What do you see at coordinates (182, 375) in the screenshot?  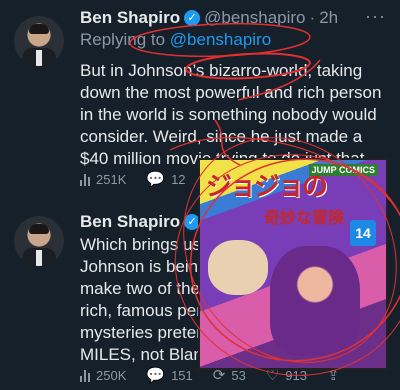 I see `reply-count: 151` at bounding box center [182, 375].